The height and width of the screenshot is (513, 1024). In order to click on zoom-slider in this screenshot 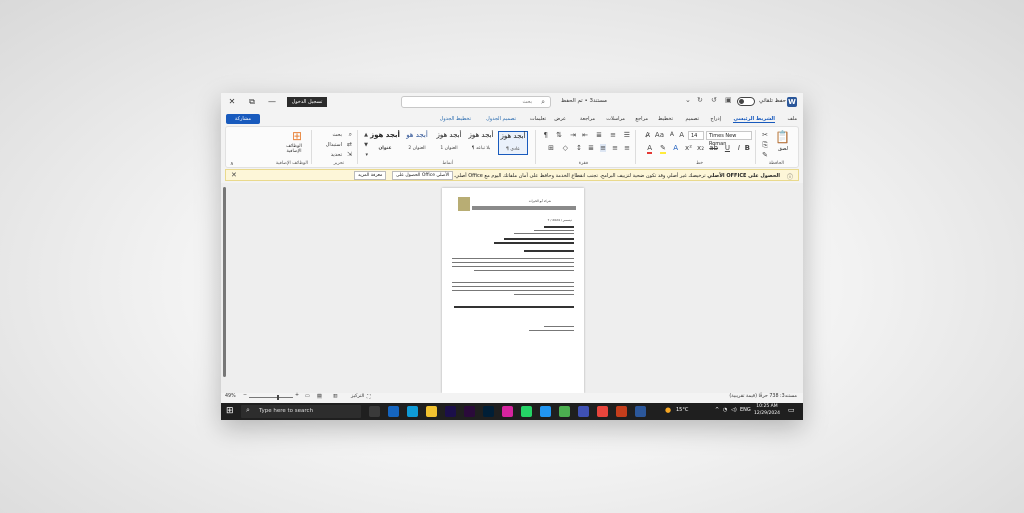, I will do `click(271, 397)`.